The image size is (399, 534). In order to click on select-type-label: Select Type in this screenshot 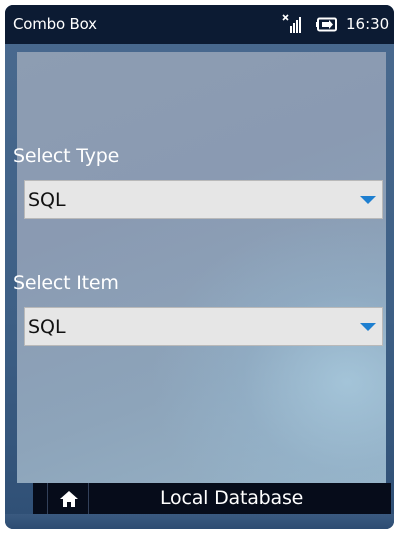, I will do `click(66, 156)`.